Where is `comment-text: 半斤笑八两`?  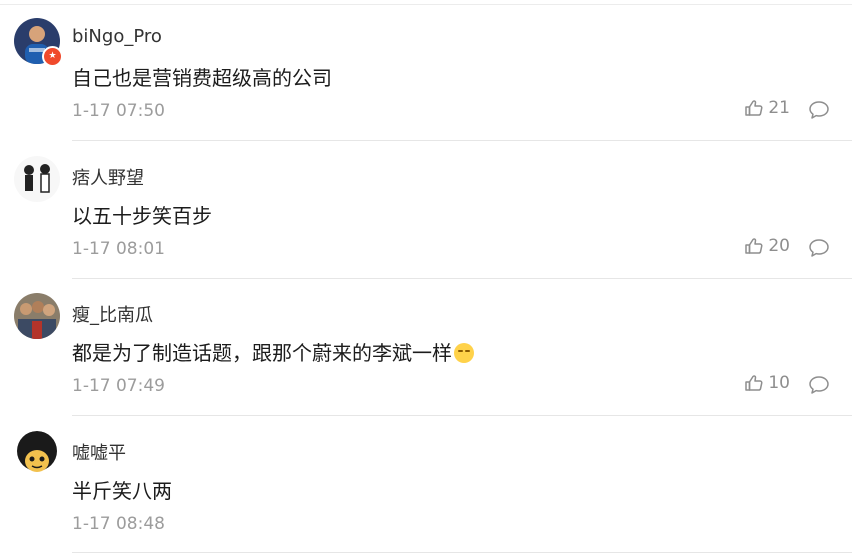 comment-text: 半斤笑八两 is located at coordinates (122, 491).